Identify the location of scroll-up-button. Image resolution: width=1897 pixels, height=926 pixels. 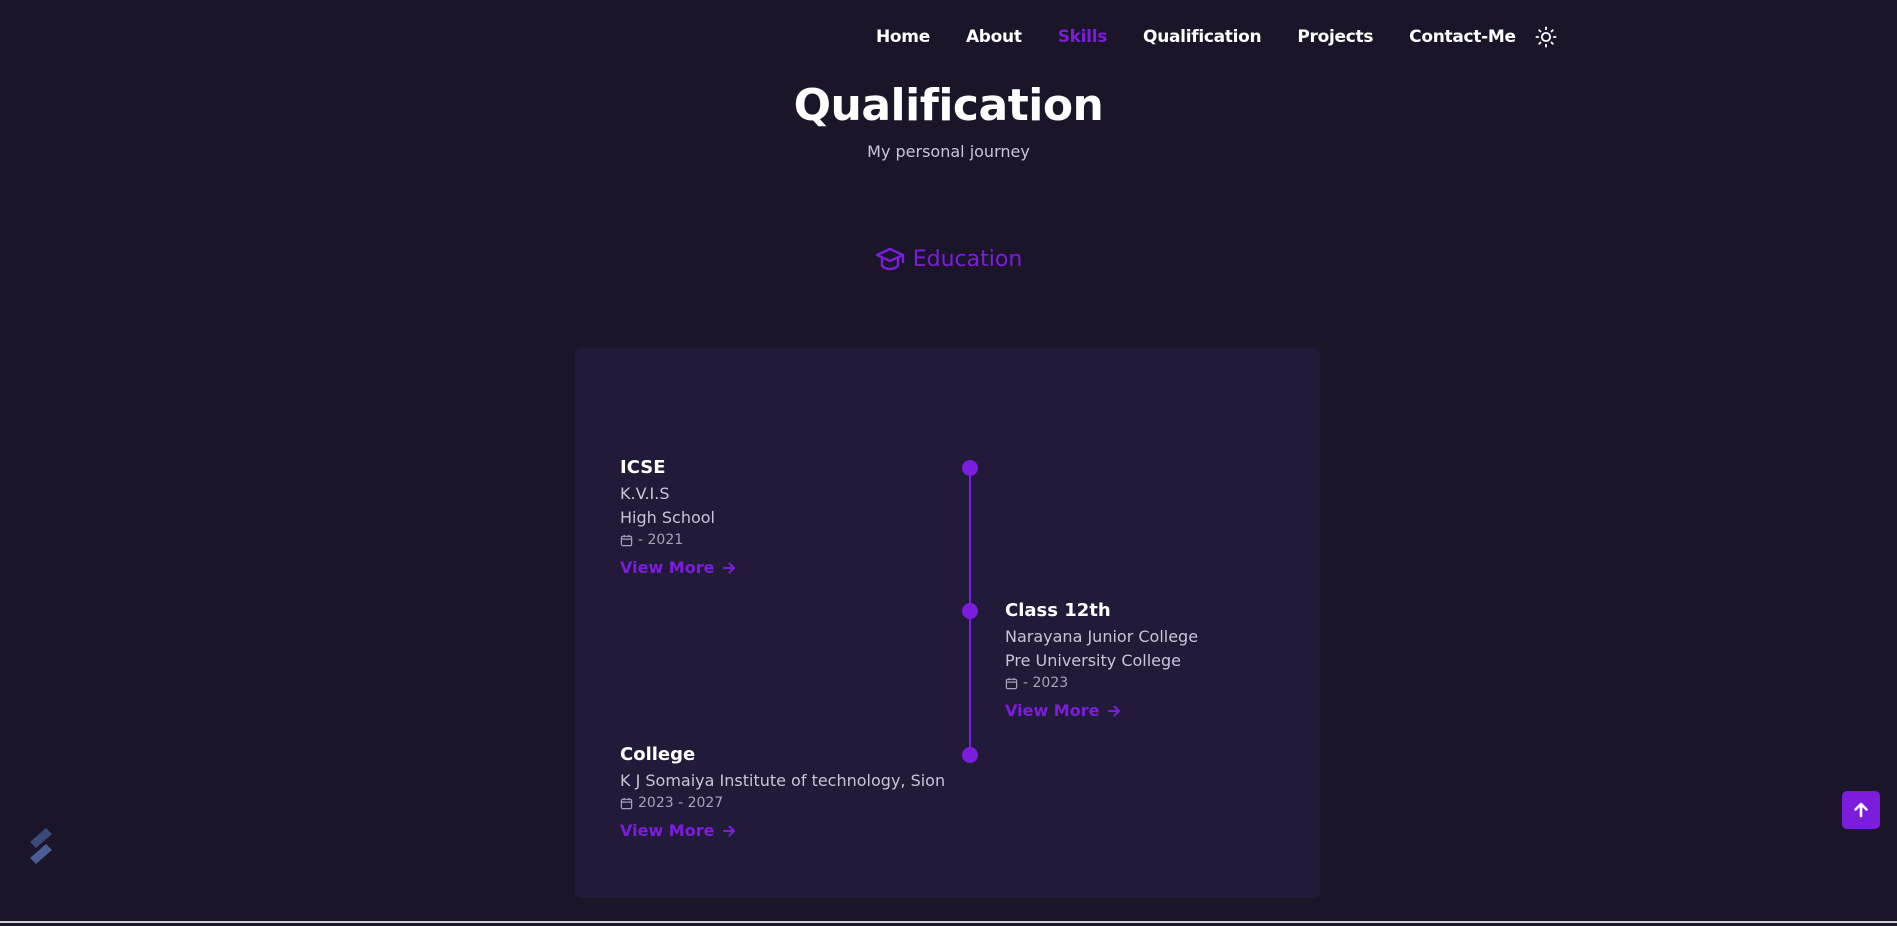
(1861, 810).